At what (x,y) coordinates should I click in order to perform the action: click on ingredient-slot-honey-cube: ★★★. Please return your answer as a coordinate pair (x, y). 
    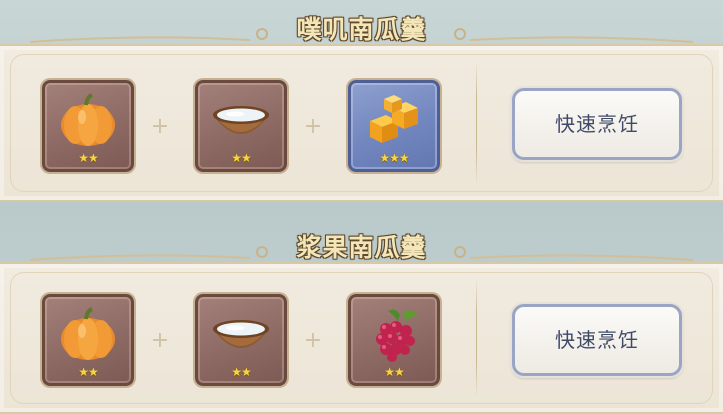
    Looking at the image, I should click on (394, 126).